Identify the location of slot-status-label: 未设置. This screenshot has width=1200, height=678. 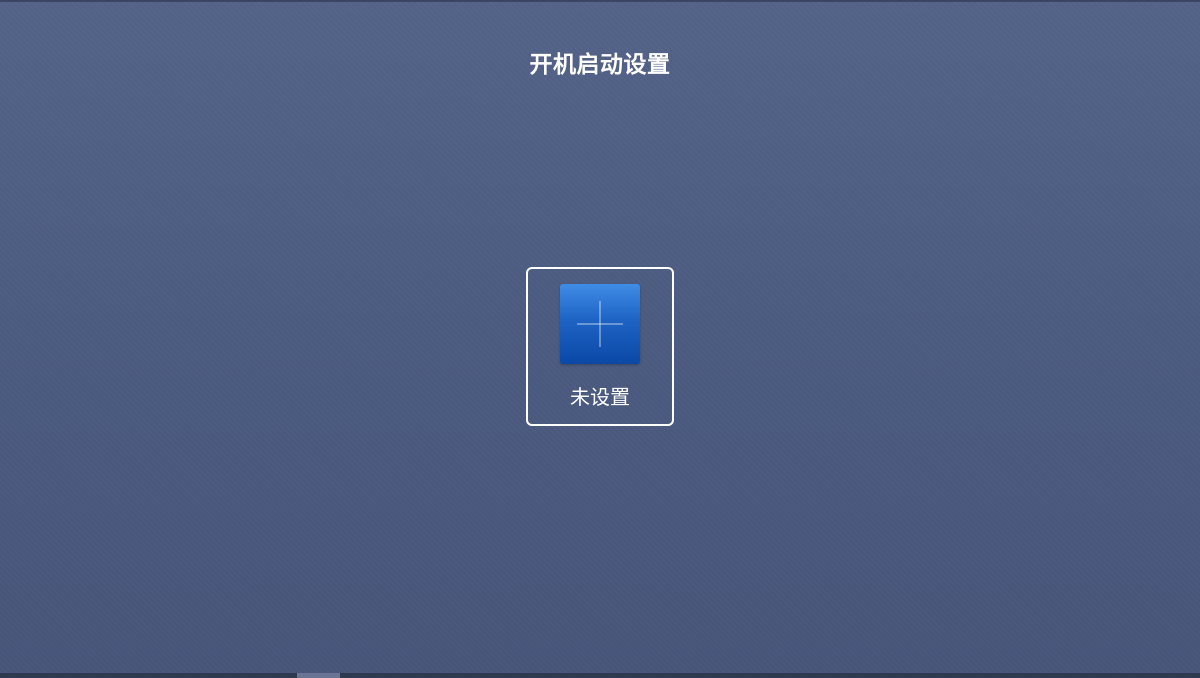
(600, 397).